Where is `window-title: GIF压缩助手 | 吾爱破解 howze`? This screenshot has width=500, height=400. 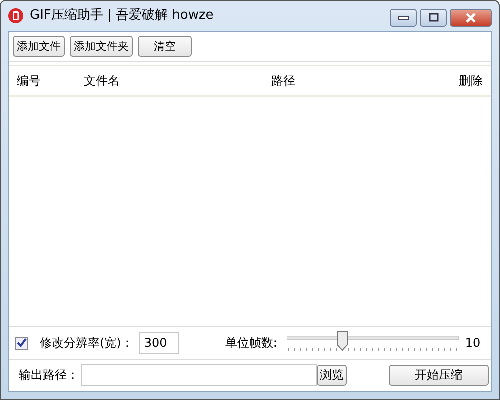 window-title: GIF压缩助手 | 吾爱破解 howze is located at coordinates (122, 16).